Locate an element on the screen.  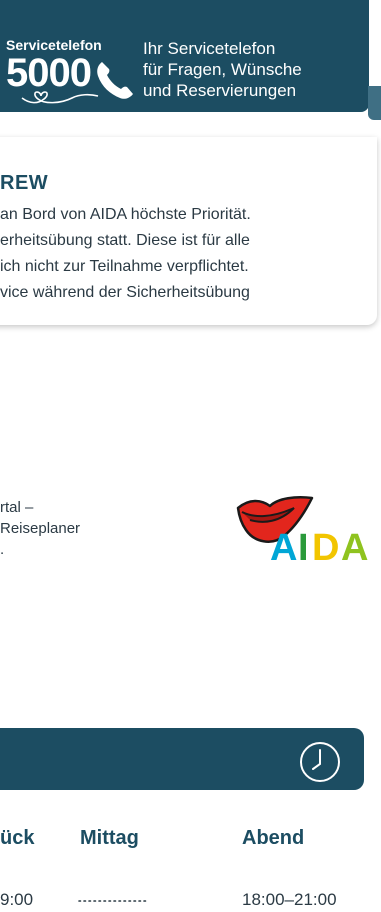
safety-text-line: erheitsübung statt. Diese ist für alle is located at coordinates (125, 240).